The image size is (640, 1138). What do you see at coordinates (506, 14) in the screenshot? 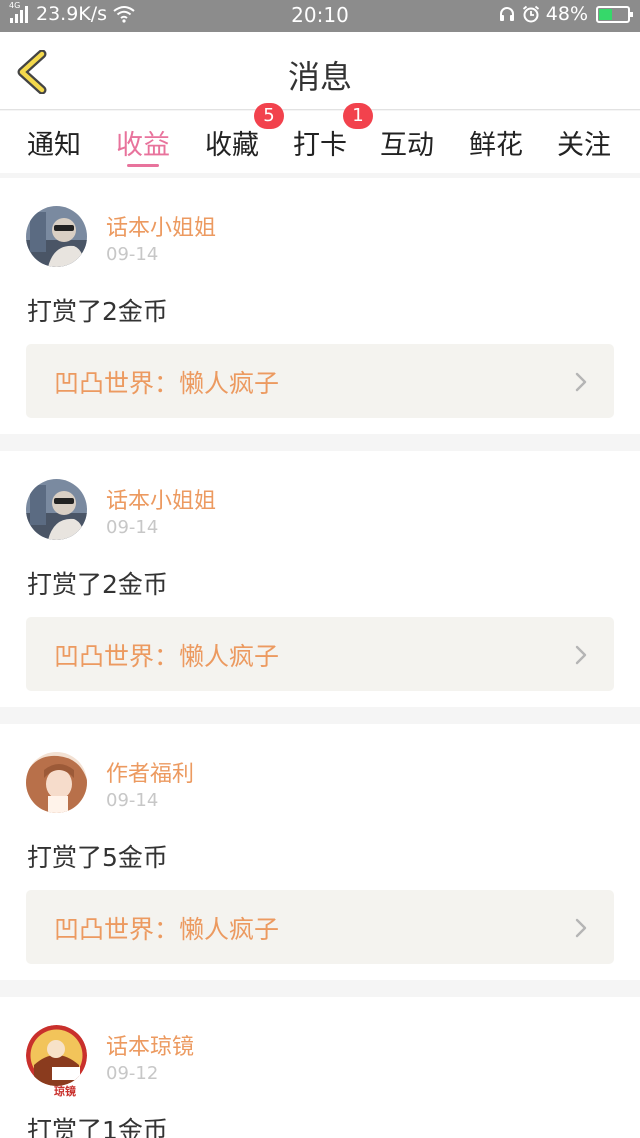
I see `headset-icon` at bounding box center [506, 14].